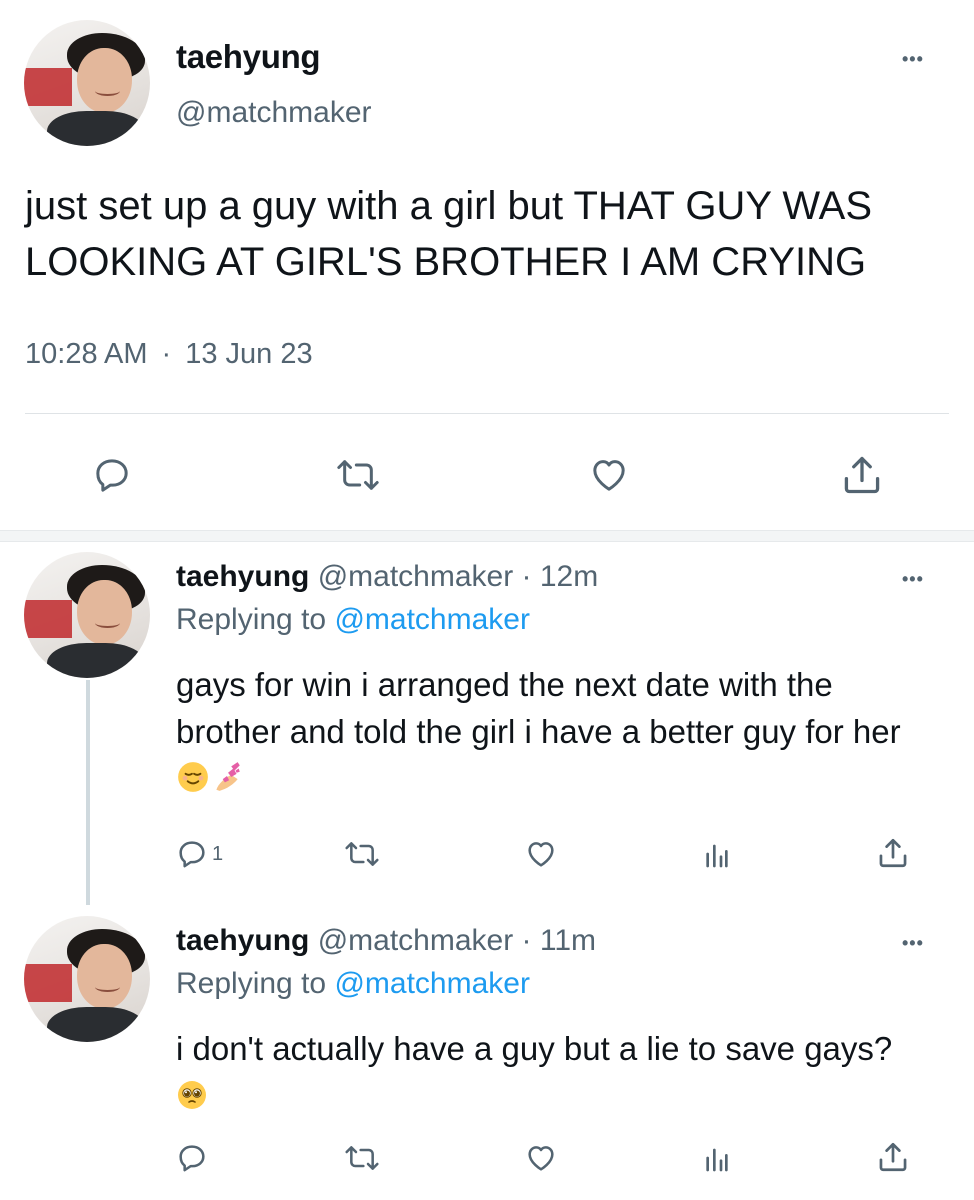  What do you see at coordinates (192, 1099) in the screenshot?
I see `pleading-face-emoji` at bounding box center [192, 1099].